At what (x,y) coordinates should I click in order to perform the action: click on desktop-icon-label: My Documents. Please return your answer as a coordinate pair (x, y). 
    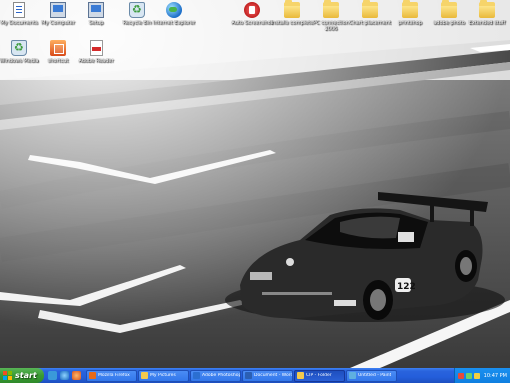
    Looking at the image, I should click on (19, 23).